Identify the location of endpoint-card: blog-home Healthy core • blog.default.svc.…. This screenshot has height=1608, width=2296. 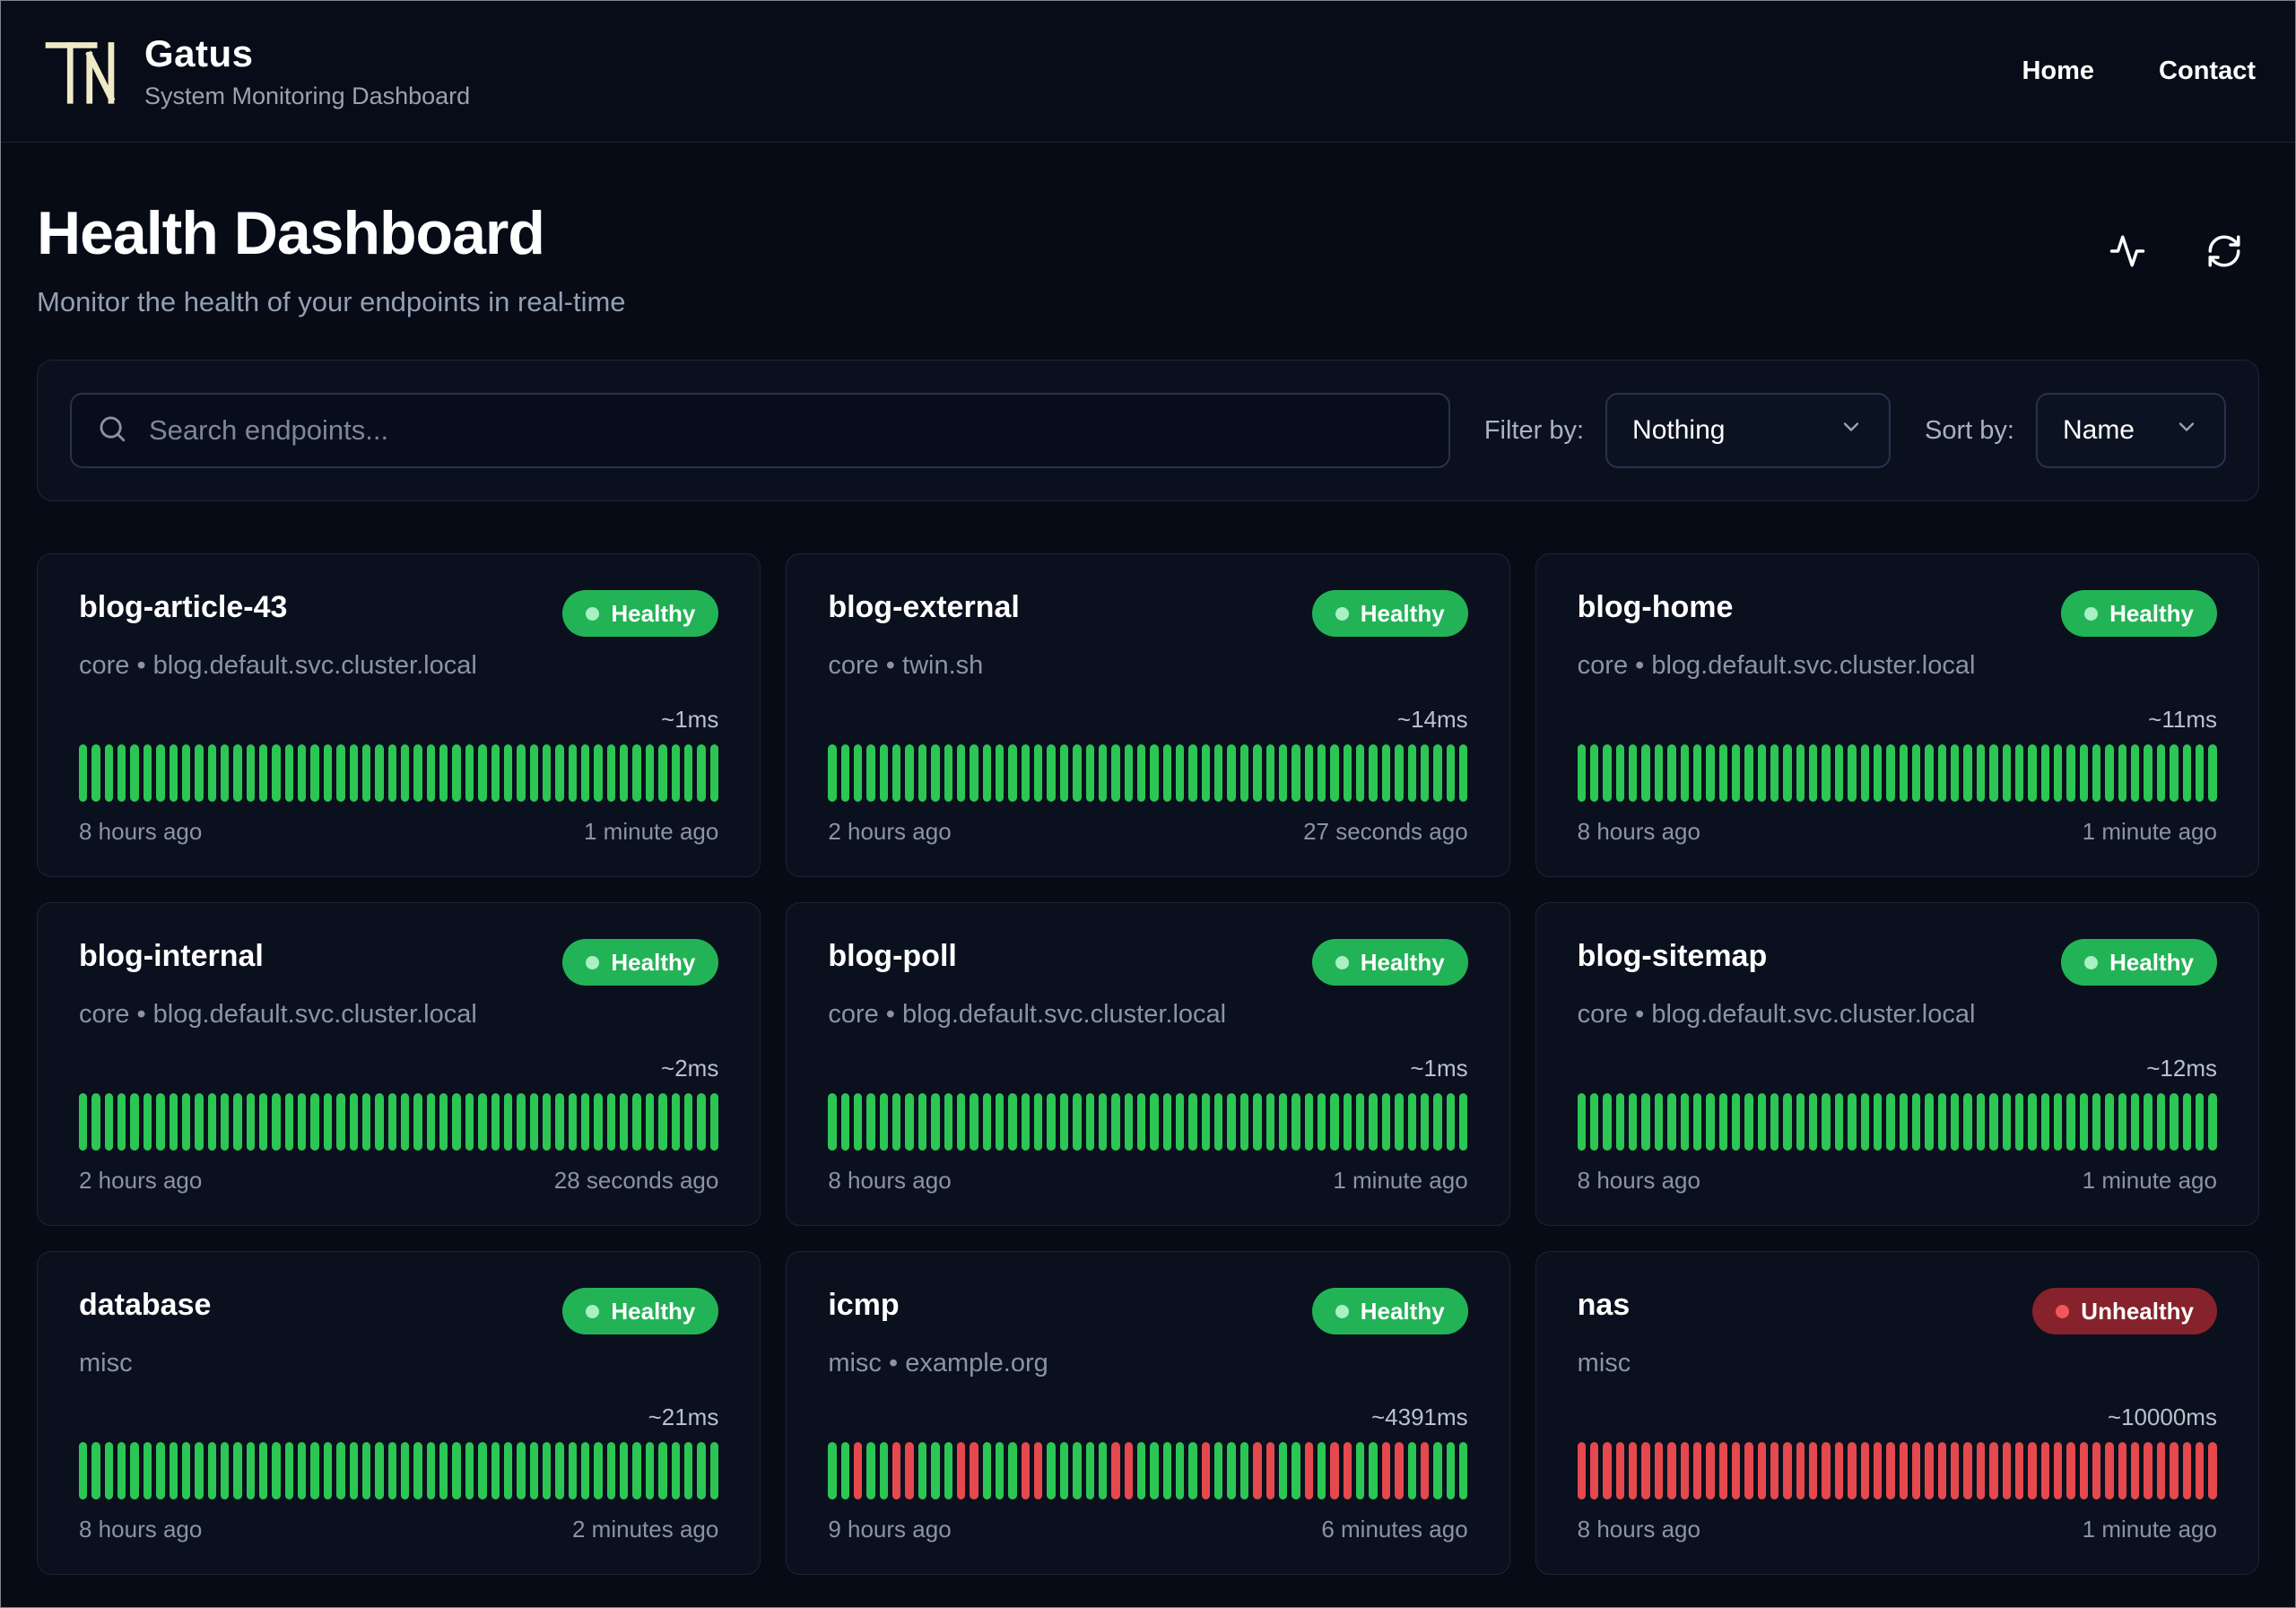
(1897, 715).